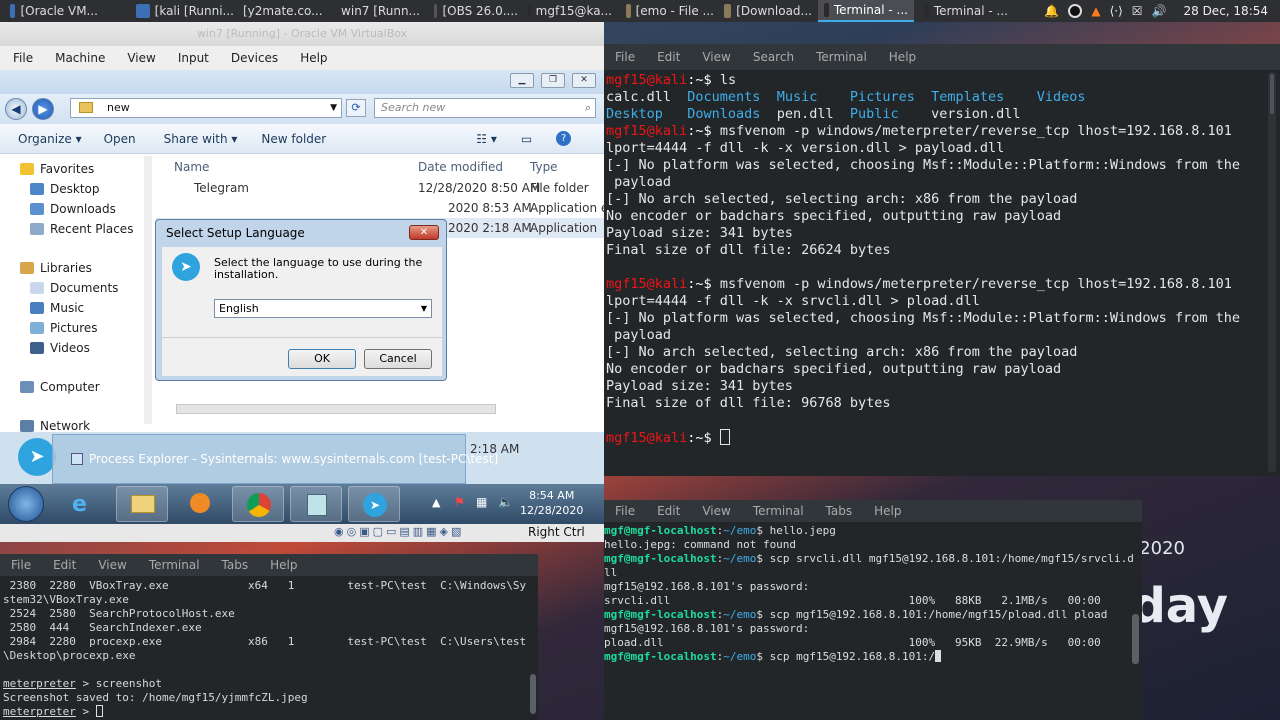 This screenshot has height=720, width=1280. Describe the element at coordinates (37, 457) in the screenshot. I see `telegram-desktop-icon: ➤` at that location.